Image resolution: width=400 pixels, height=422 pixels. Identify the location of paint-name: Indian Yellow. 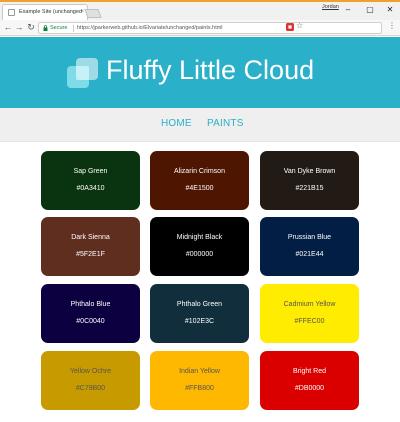
(199, 371).